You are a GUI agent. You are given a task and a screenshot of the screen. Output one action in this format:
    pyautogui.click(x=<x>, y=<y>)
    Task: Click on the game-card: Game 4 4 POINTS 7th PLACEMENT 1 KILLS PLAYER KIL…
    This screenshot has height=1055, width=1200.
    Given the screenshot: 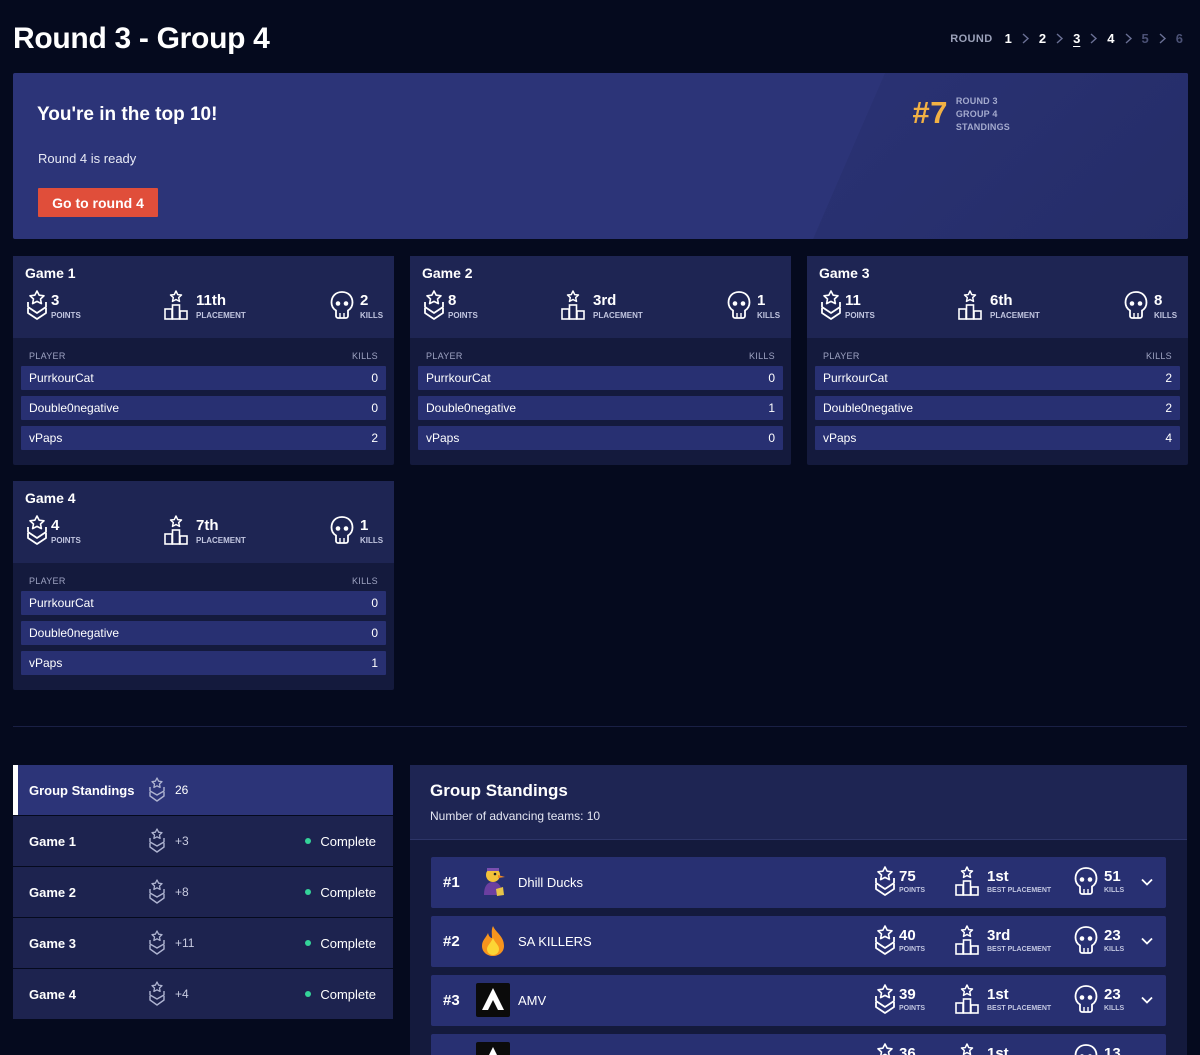 What is the action you would take?
    pyautogui.click(x=203, y=585)
    